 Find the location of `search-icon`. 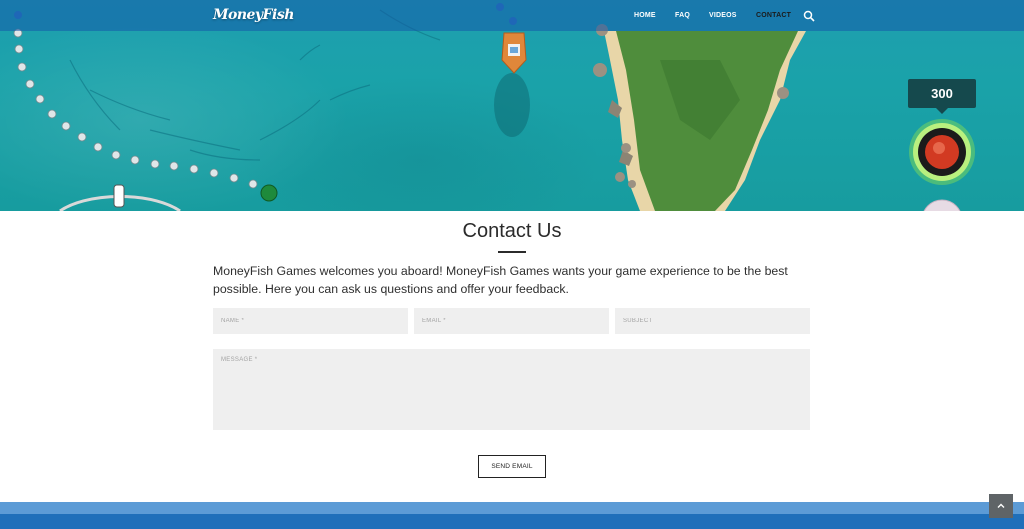

search-icon is located at coordinates (809, 16).